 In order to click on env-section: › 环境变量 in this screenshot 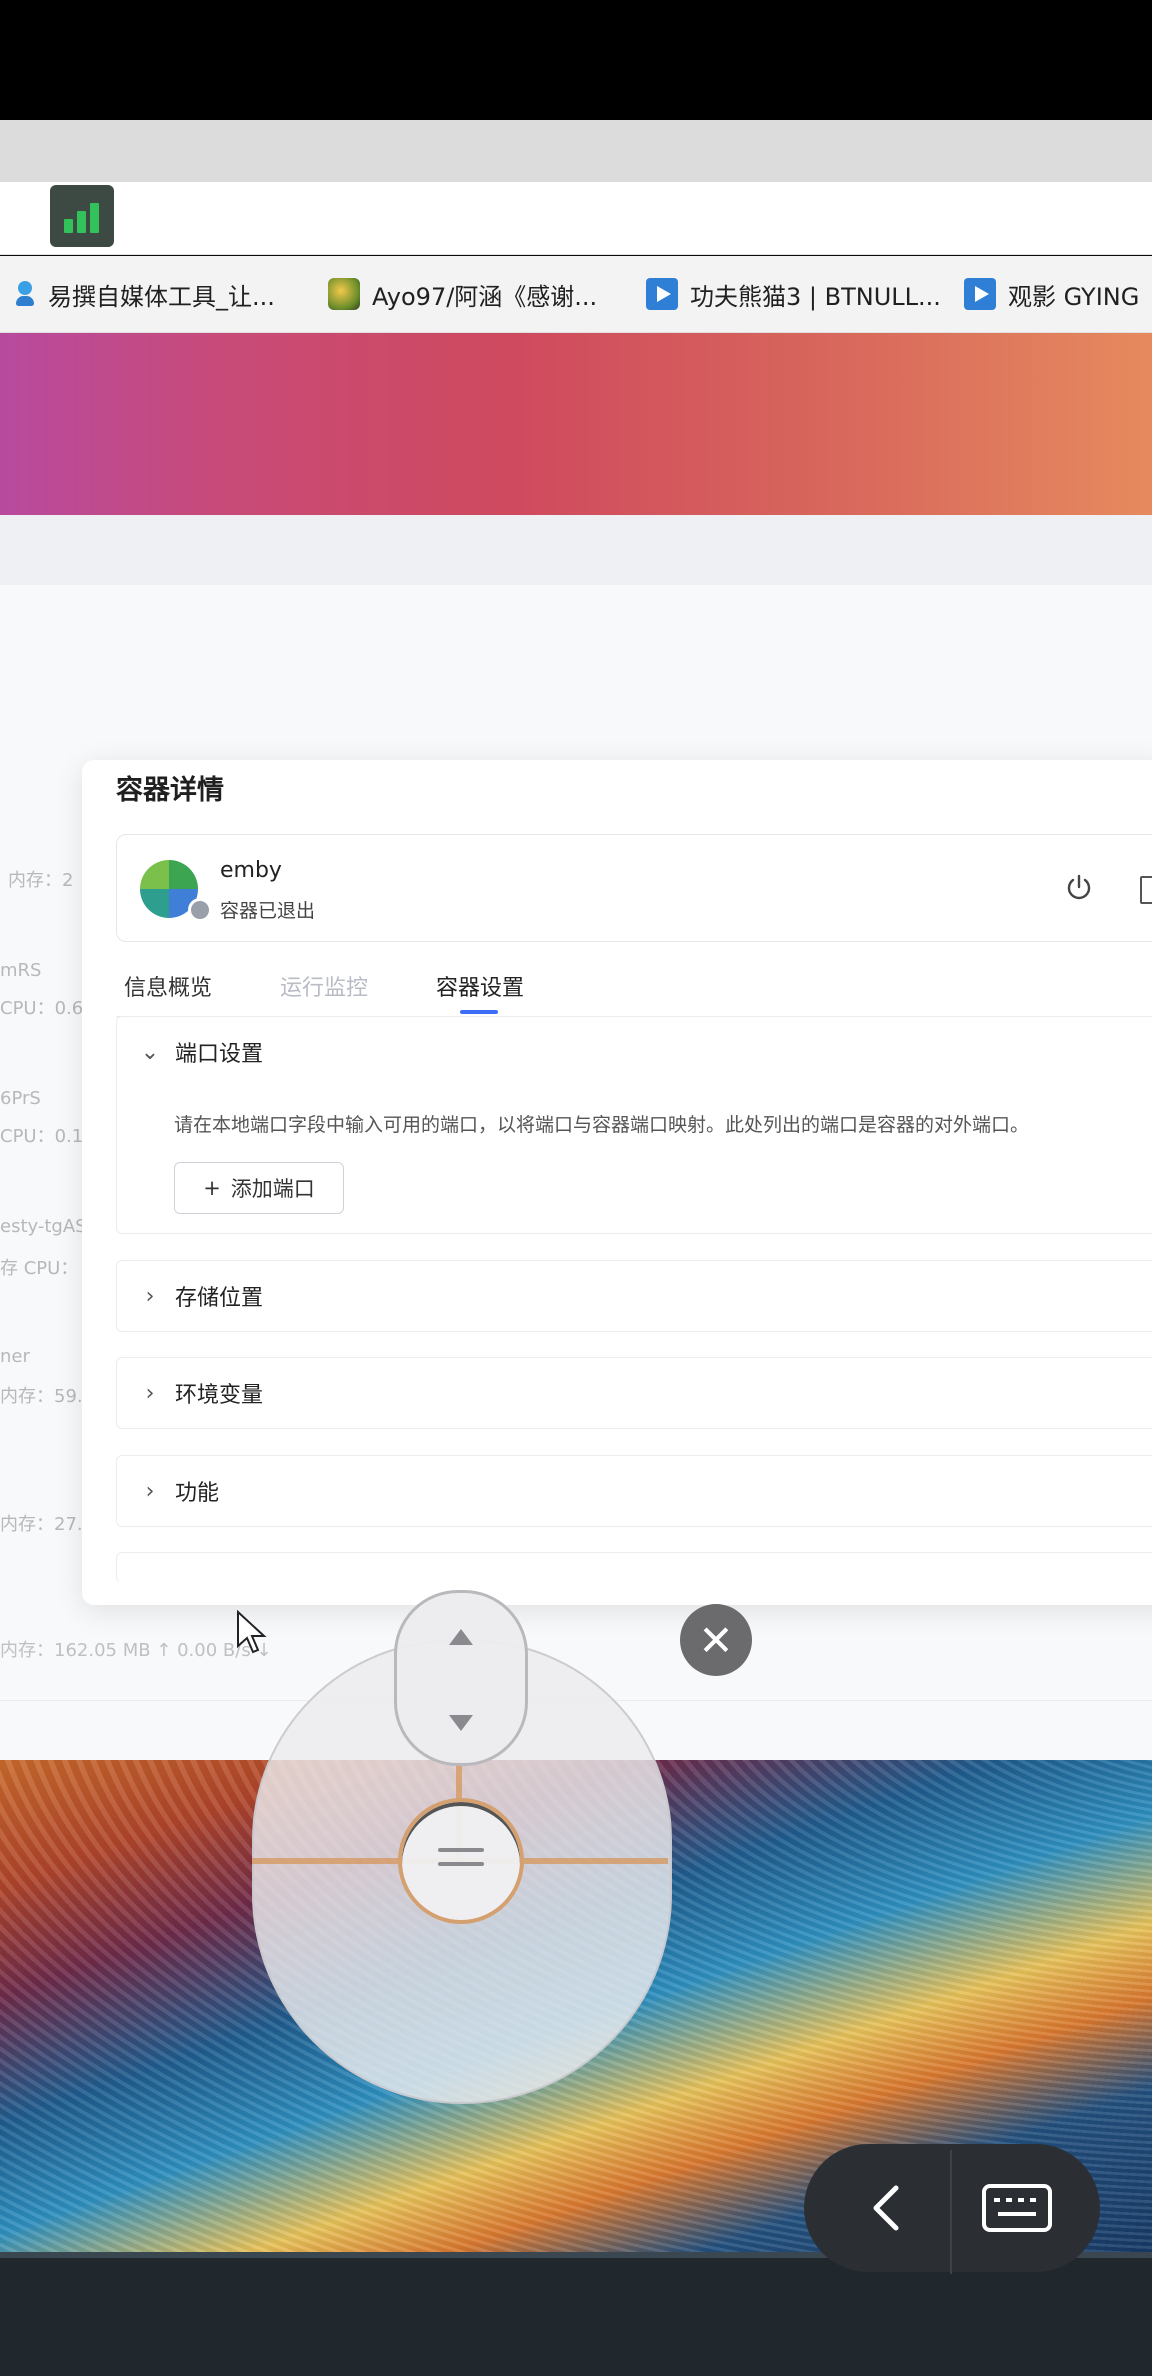, I will do `click(634, 1393)`.